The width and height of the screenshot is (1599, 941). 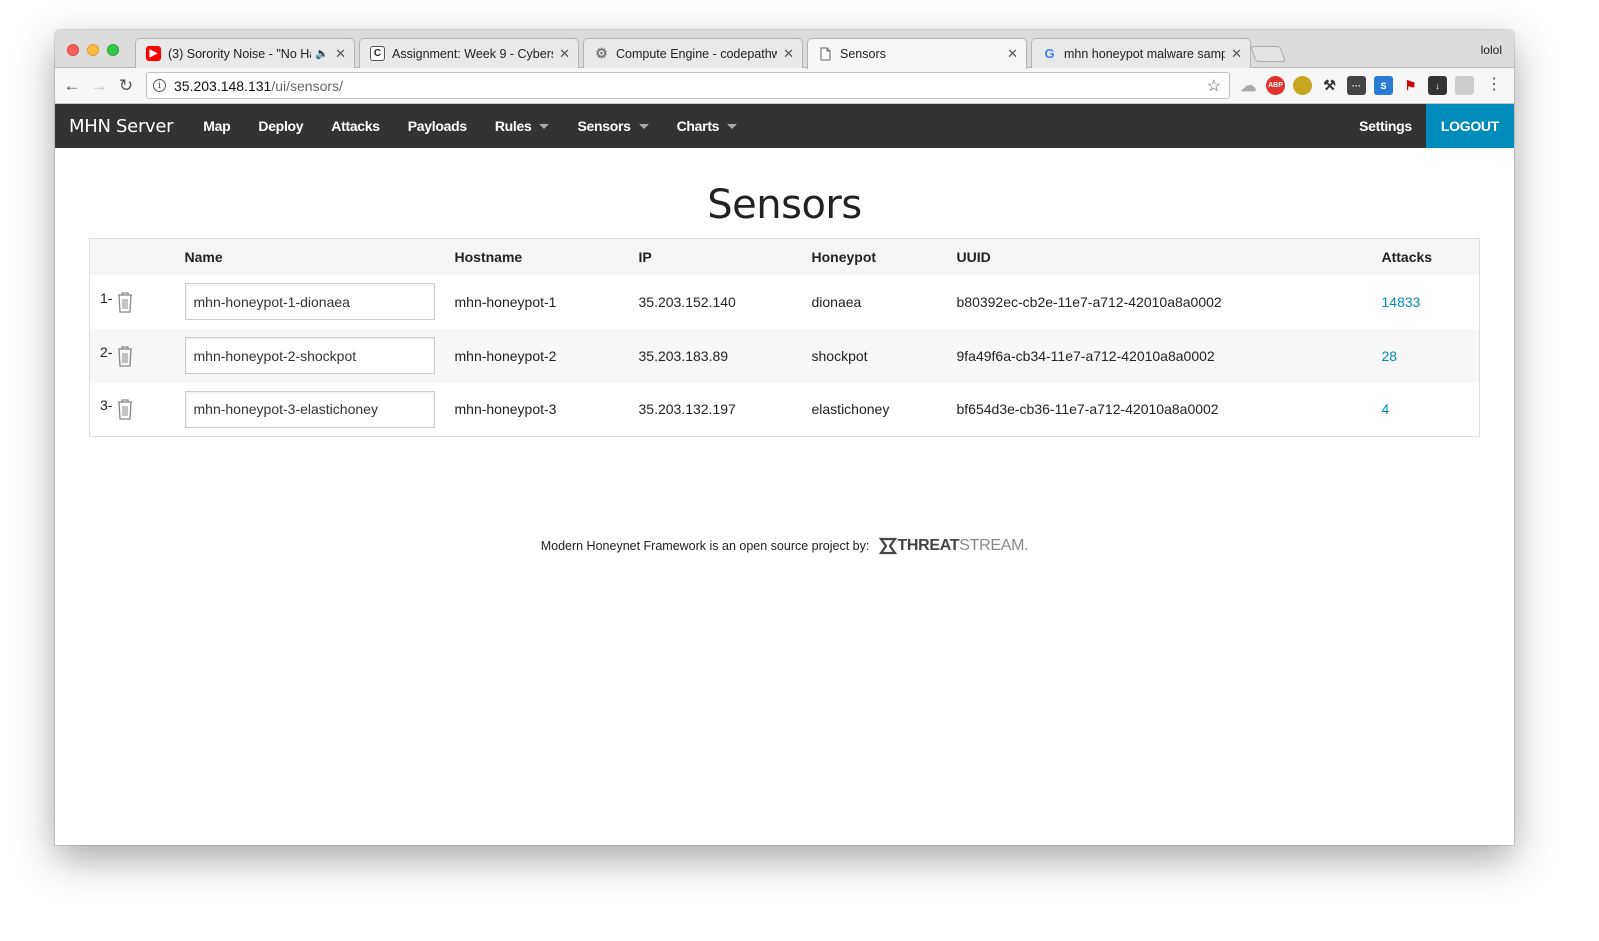 I want to click on nav-deploy: Deploy, so click(x=280, y=126).